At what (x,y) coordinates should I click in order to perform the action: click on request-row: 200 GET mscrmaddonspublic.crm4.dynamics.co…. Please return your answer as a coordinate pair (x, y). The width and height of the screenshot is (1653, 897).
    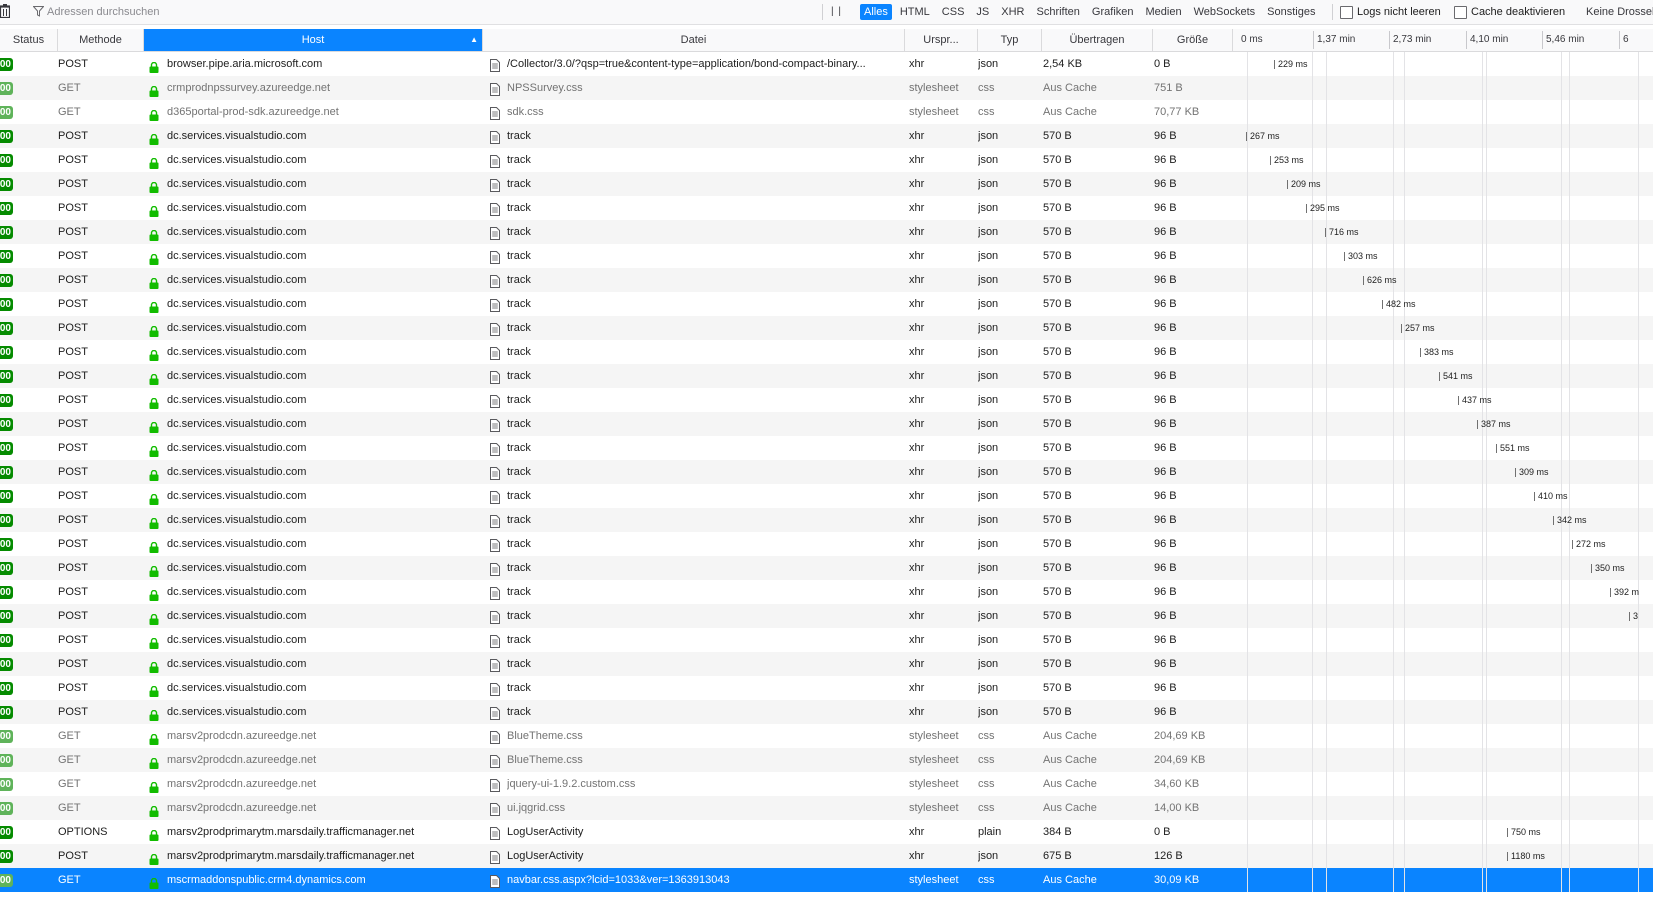
    Looking at the image, I should click on (826, 880).